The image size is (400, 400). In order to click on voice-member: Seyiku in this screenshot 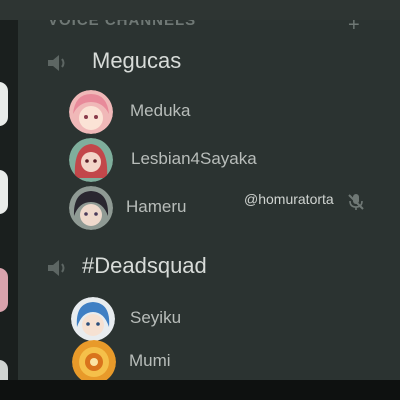, I will do `click(171, 320)`.